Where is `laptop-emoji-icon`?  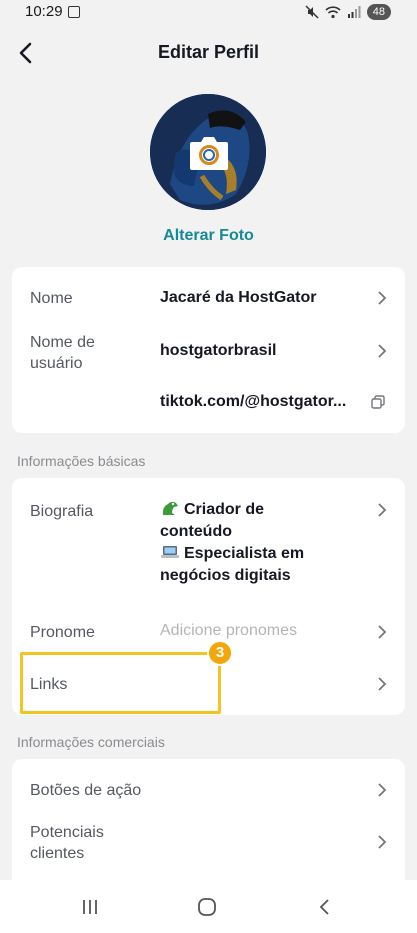 laptop-emoji-icon is located at coordinates (170, 552).